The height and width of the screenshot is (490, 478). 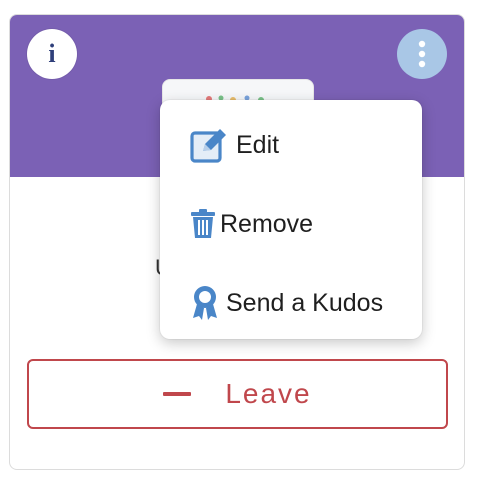 I want to click on info-icon: i, so click(x=52, y=53).